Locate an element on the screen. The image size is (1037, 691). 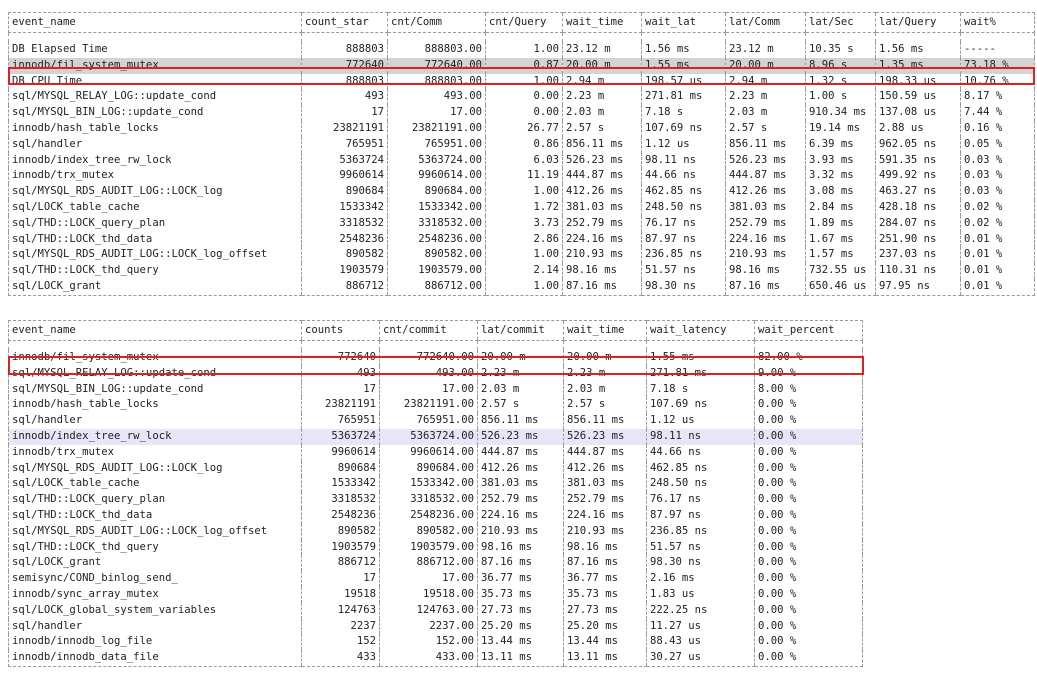
column-header: cnt/Query is located at coordinates (524, 22).